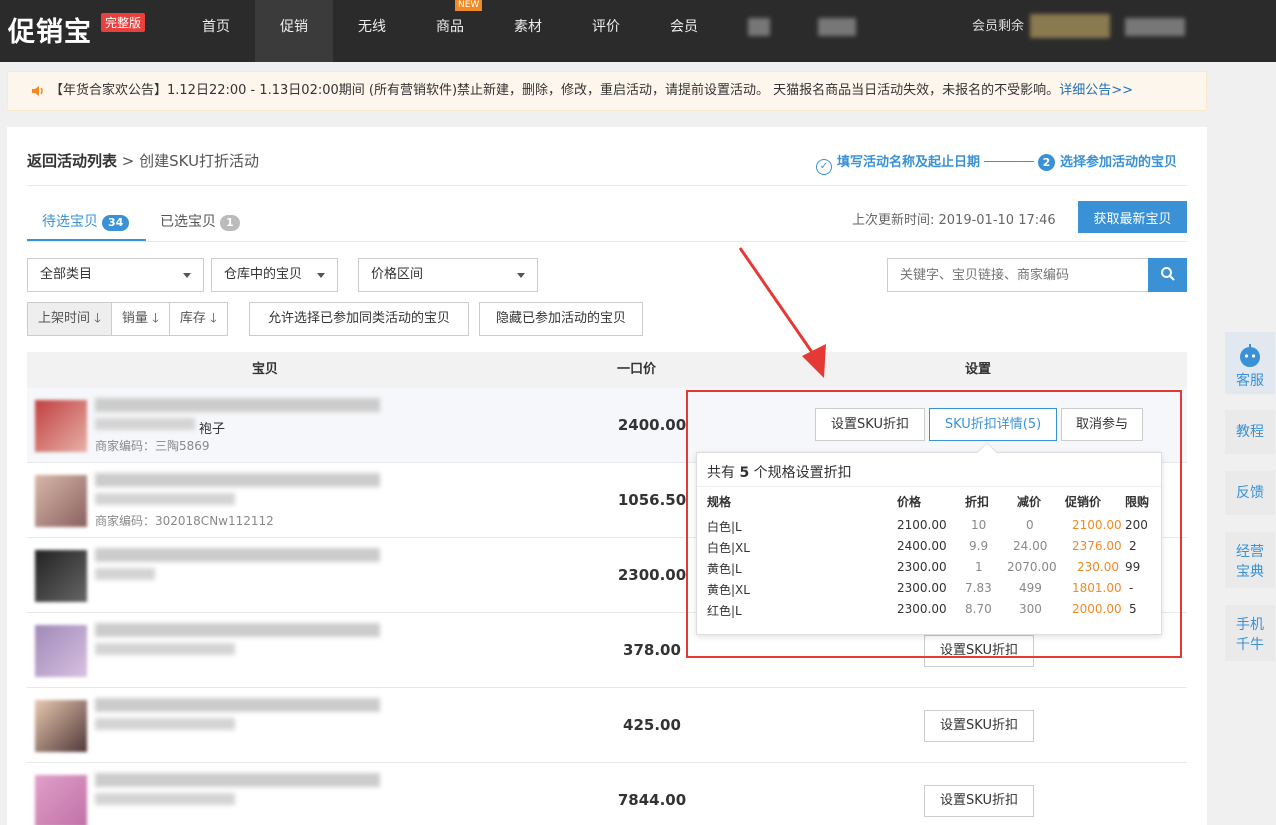  What do you see at coordinates (1250, 381) in the screenshot?
I see `sidebar-label: 客服` at bounding box center [1250, 381].